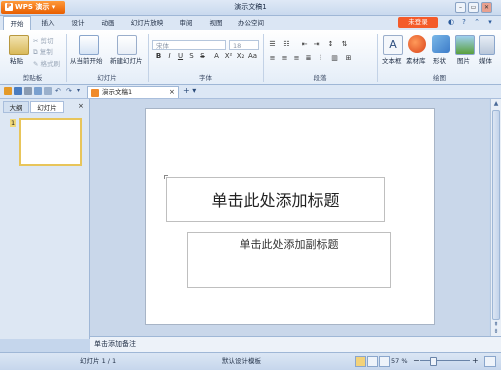 The height and width of the screenshot is (370, 501). What do you see at coordinates (487, 45) in the screenshot?
I see `media-icon` at bounding box center [487, 45].